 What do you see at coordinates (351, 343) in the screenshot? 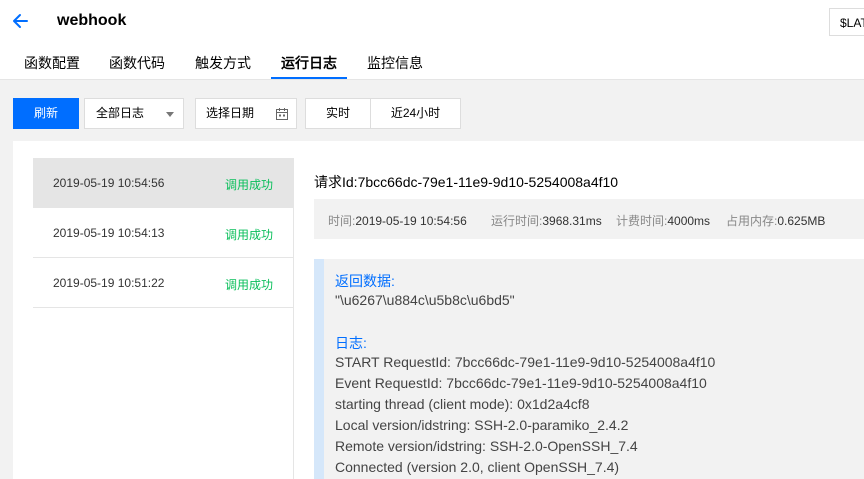
I see `log-label: 日志:` at bounding box center [351, 343].